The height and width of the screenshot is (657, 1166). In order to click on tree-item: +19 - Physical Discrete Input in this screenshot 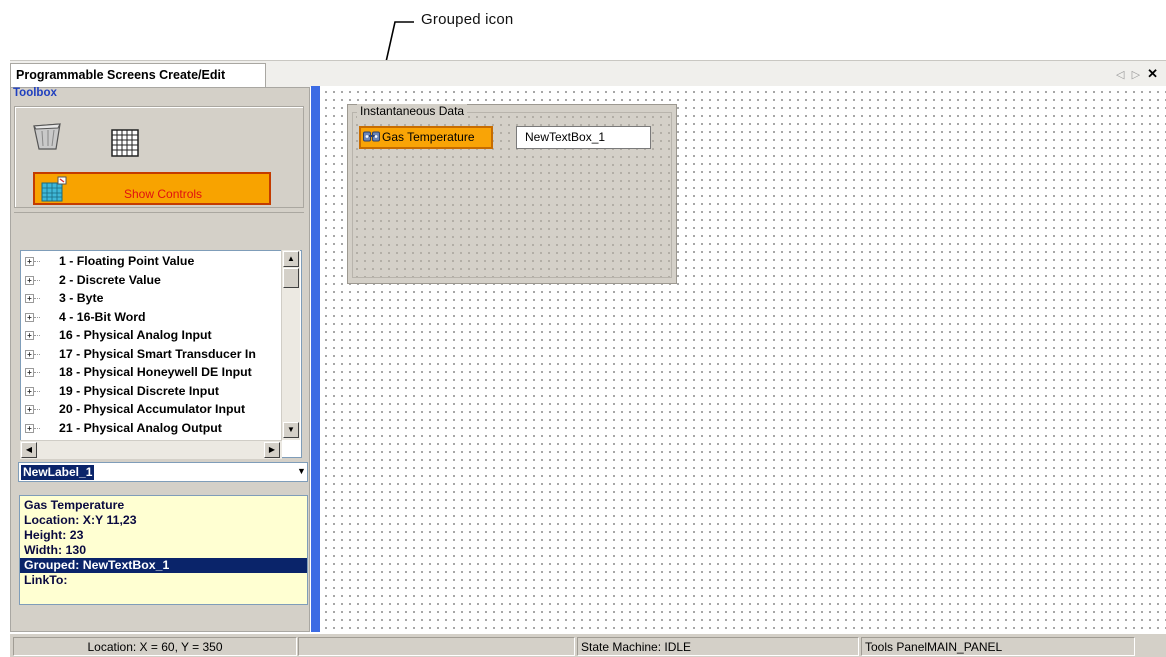, I will do `click(151, 391)`.